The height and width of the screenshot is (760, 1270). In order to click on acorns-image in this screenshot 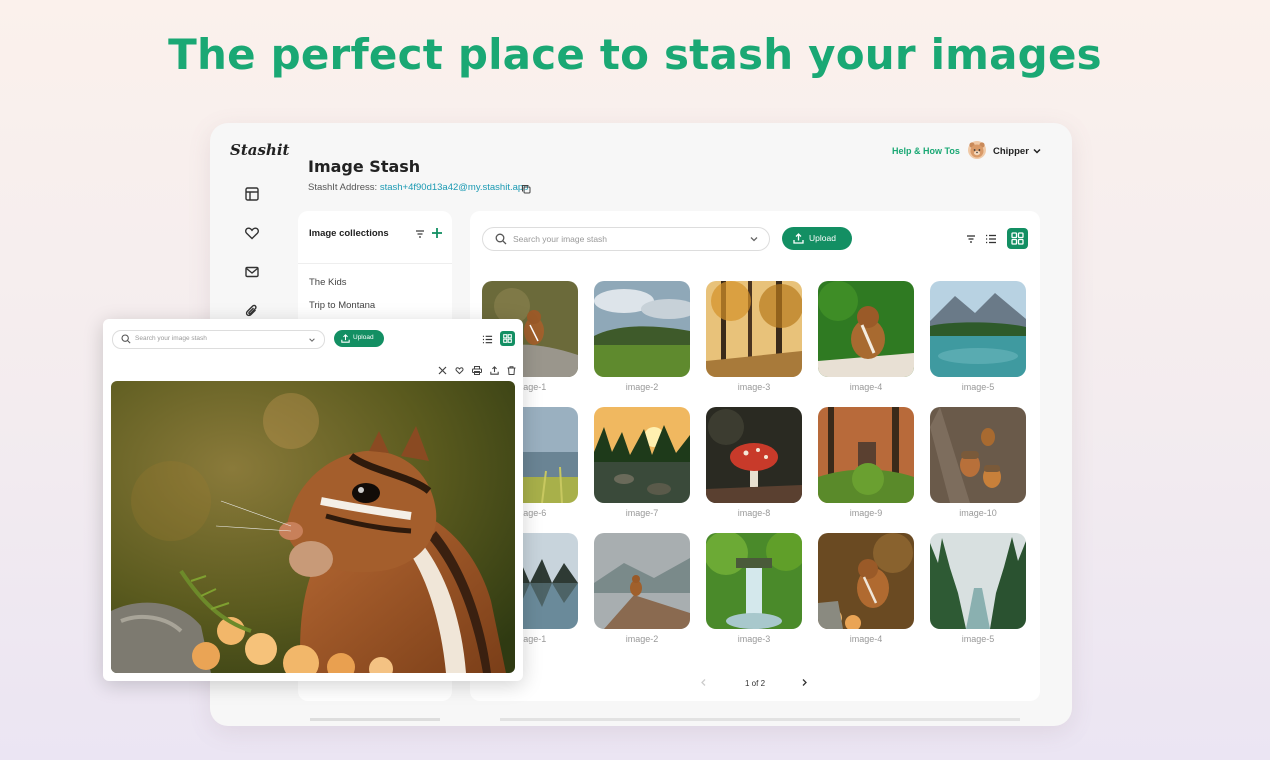, I will do `click(978, 455)`.